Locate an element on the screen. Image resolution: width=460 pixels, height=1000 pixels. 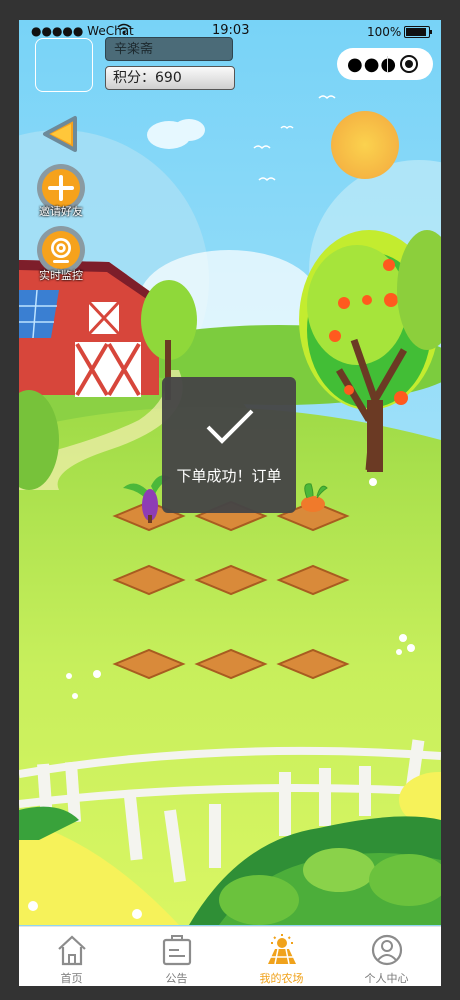
live-monitor-button: 实时监控 is located at coordinates (61, 254).